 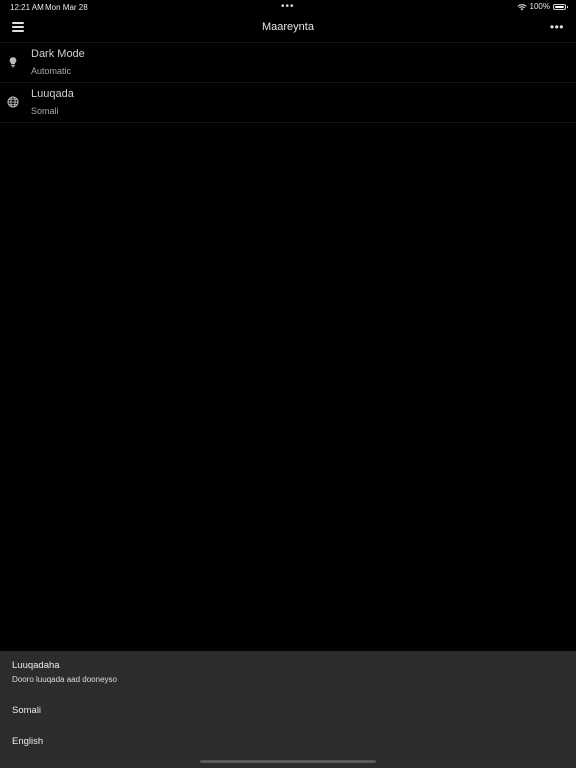 I want to click on language-option-somali: Somali, so click(x=288, y=710).